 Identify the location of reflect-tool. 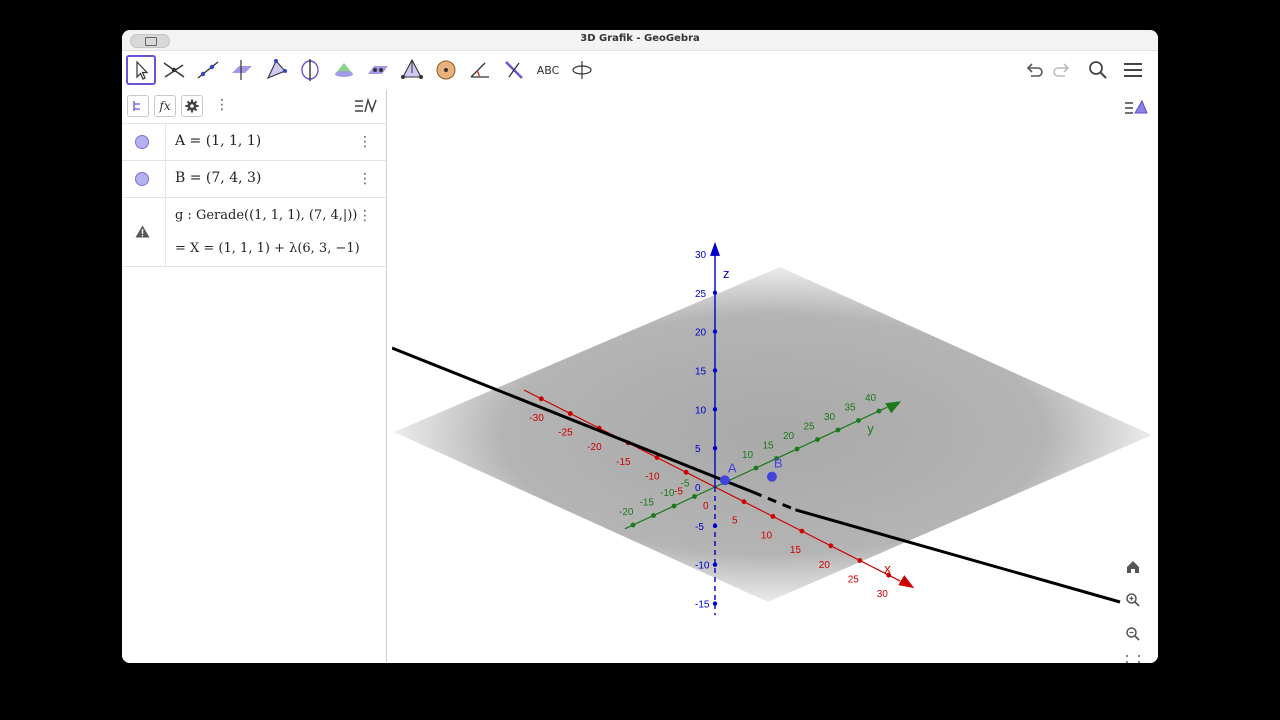
(378, 70).